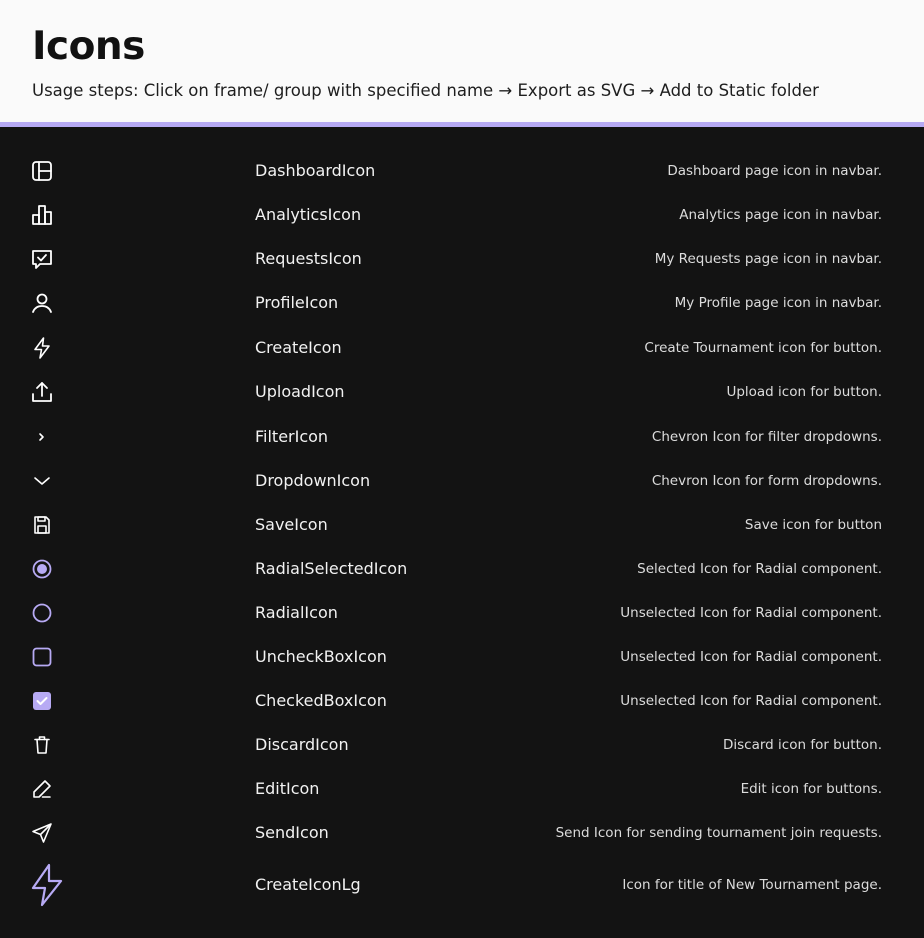 This screenshot has width=924, height=938. Describe the element at coordinates (42, 437) in the screenshot. I see `filter-icon` at that location.